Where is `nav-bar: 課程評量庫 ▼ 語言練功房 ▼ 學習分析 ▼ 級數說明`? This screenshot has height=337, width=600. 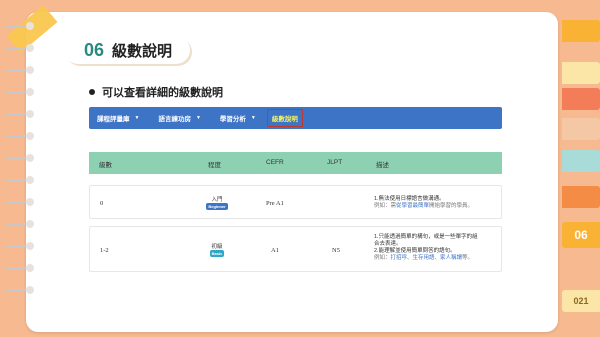
nav-bar: 課程評量庫 ▼ 語言練功房 ▼ 學習分析 ▼ 級數說明 is located at coordinates (295, 118).